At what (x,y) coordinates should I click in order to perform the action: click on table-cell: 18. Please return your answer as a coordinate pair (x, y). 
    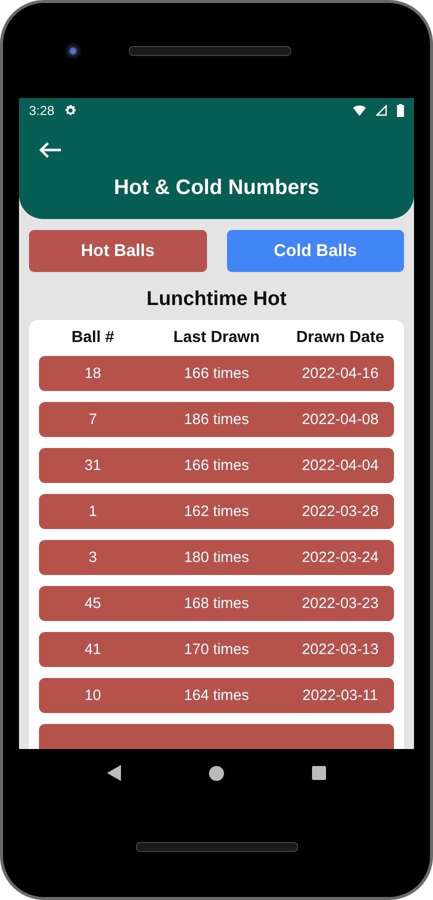
    Looking at the image, I should click on (93, 373).